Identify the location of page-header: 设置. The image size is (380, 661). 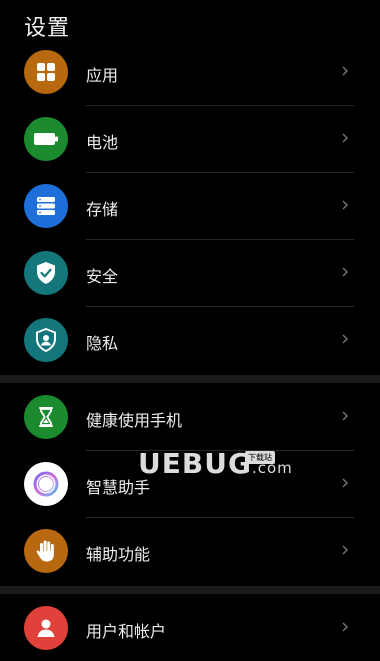
(190, 24).